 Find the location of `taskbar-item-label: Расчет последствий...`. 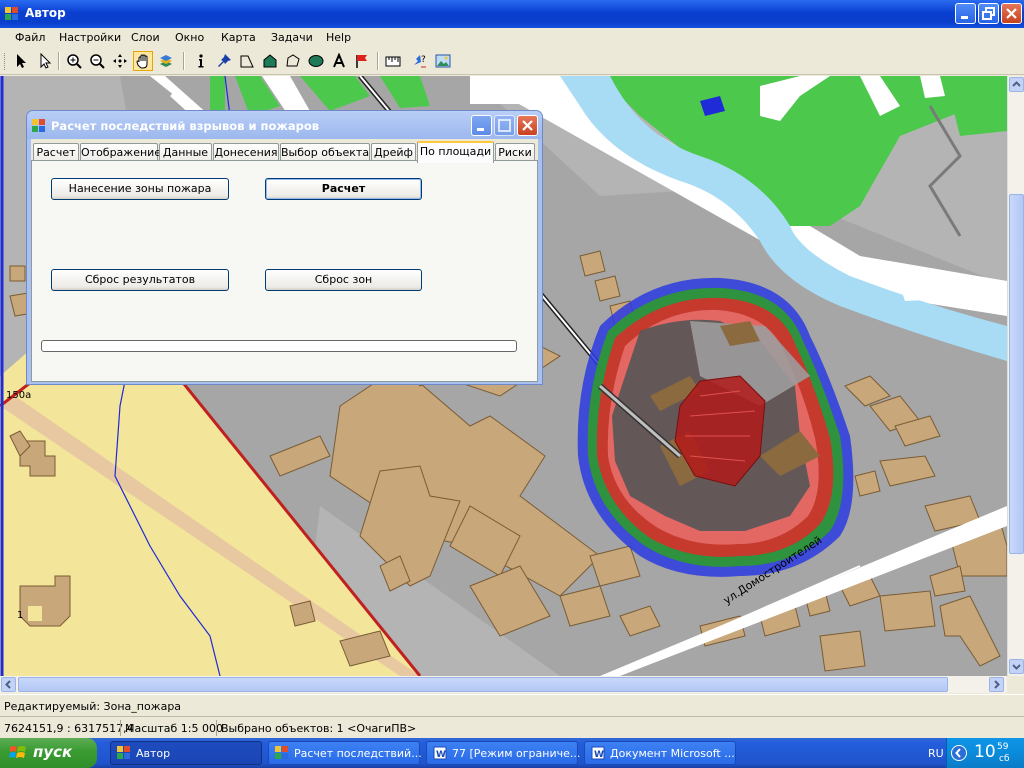

taskbar-item-label: Расчет последствий... is located at coordinates (358, 753).